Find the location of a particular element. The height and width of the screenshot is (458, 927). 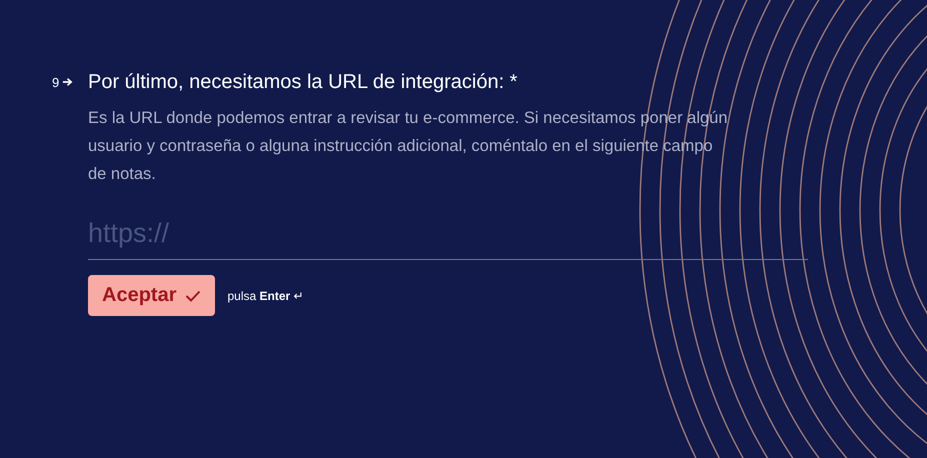

arrow-right-icon is located at coordinates (68, 82).